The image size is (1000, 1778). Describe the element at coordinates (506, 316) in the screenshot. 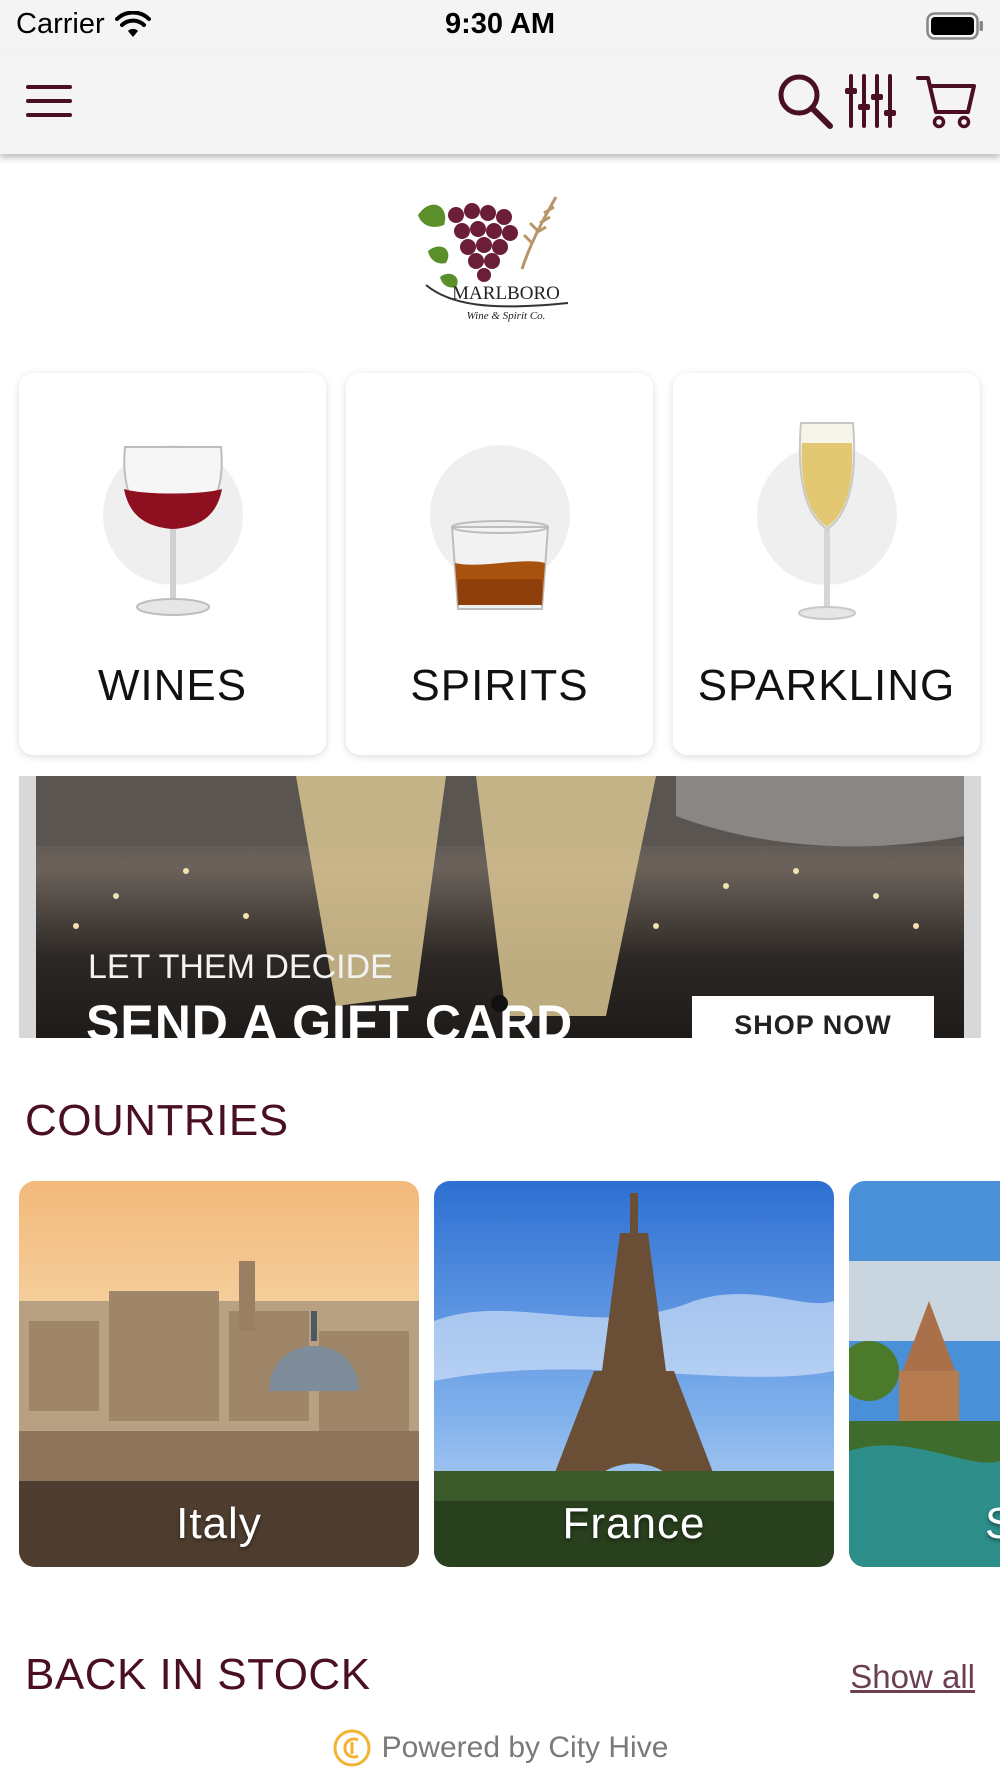

I see `logo-tagline: Wine & Spirit Co.` at that location.